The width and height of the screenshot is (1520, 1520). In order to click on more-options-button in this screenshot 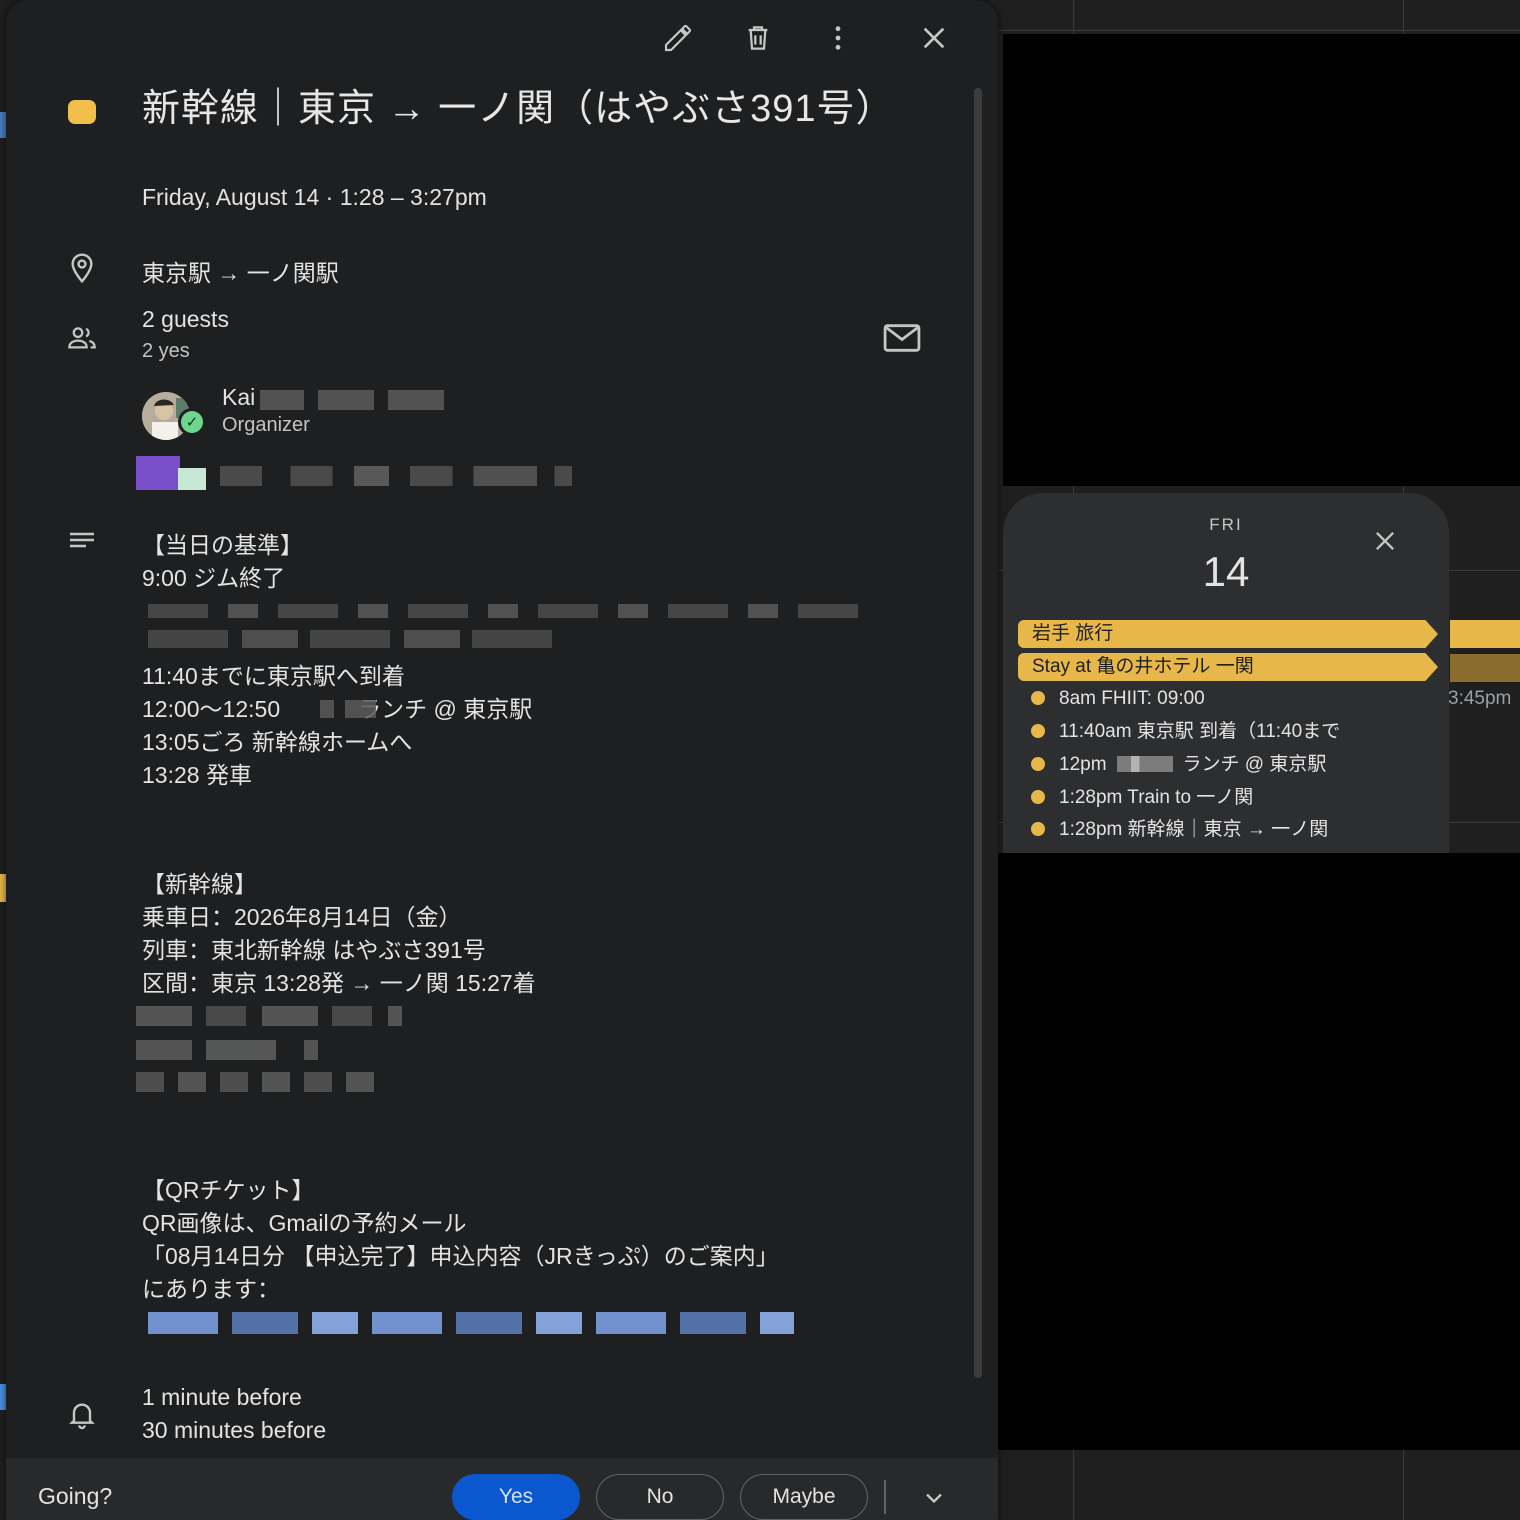, I will do `click(838, 38)`.